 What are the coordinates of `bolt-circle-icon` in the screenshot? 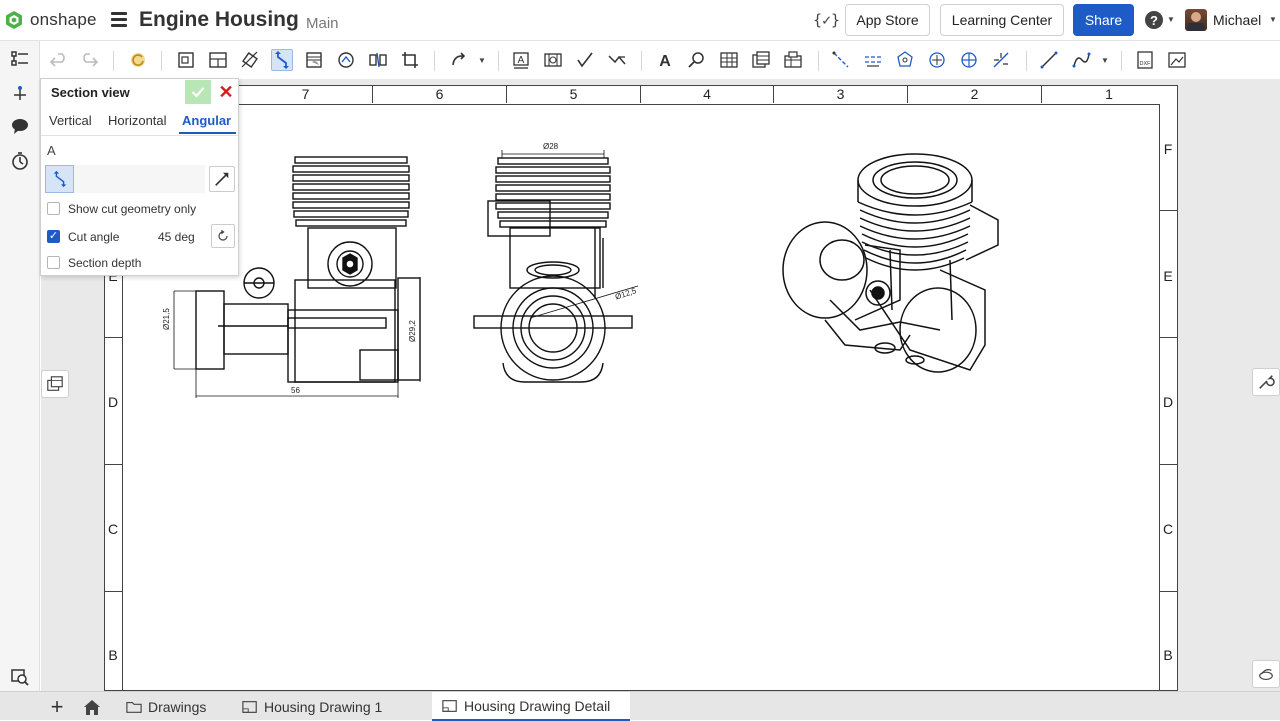 It's located at (905, 60).